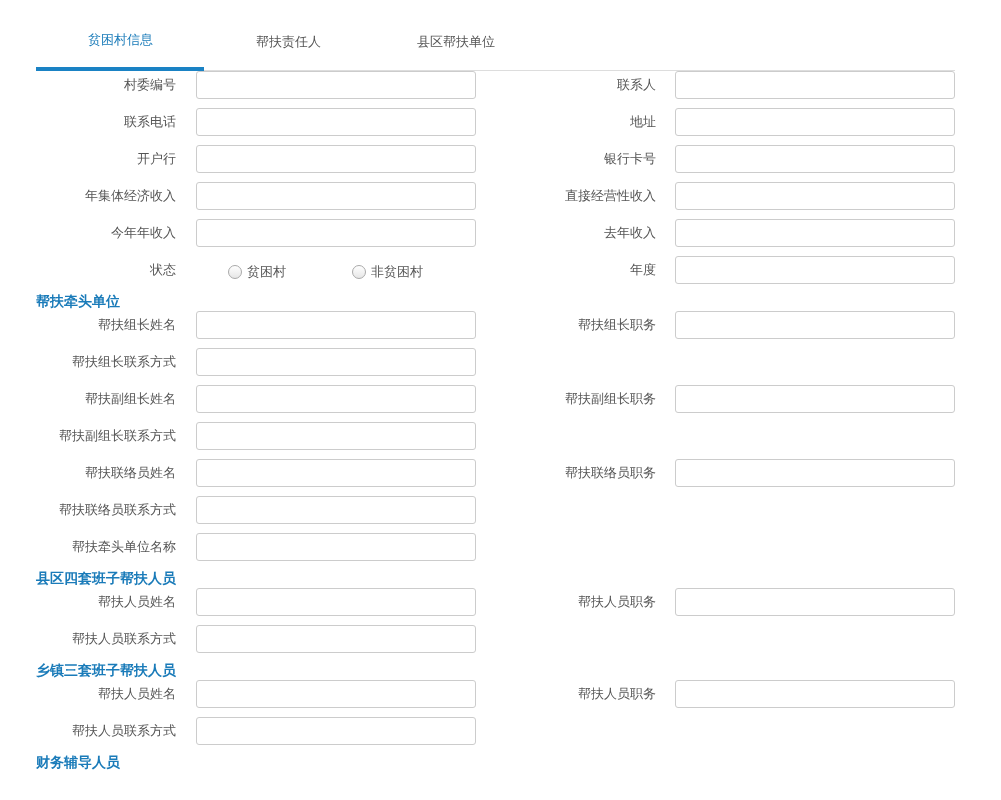 Image resolution: width=1001 pixels, height=800 pixels. Describe the element at coordinates (643, 122) in the screenshot. I see `field-label: 地址` at that location.